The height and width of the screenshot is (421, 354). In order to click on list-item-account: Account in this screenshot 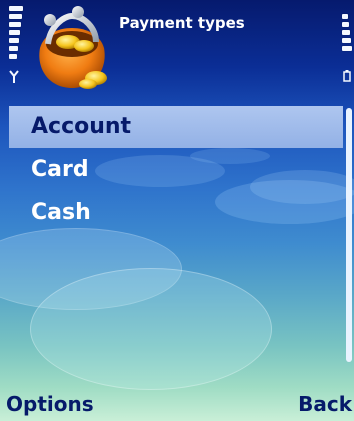, I will do `click(176, 127)`.